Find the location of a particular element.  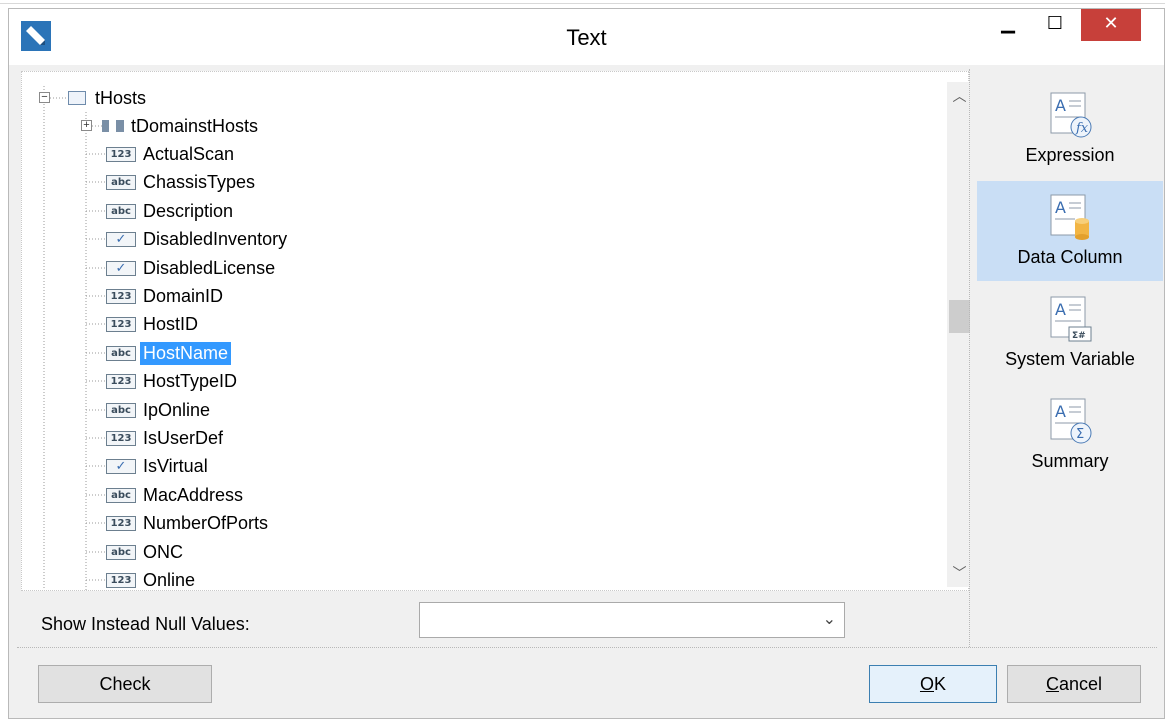

side-item-label: Expression is located at coordinates (1070, 155).